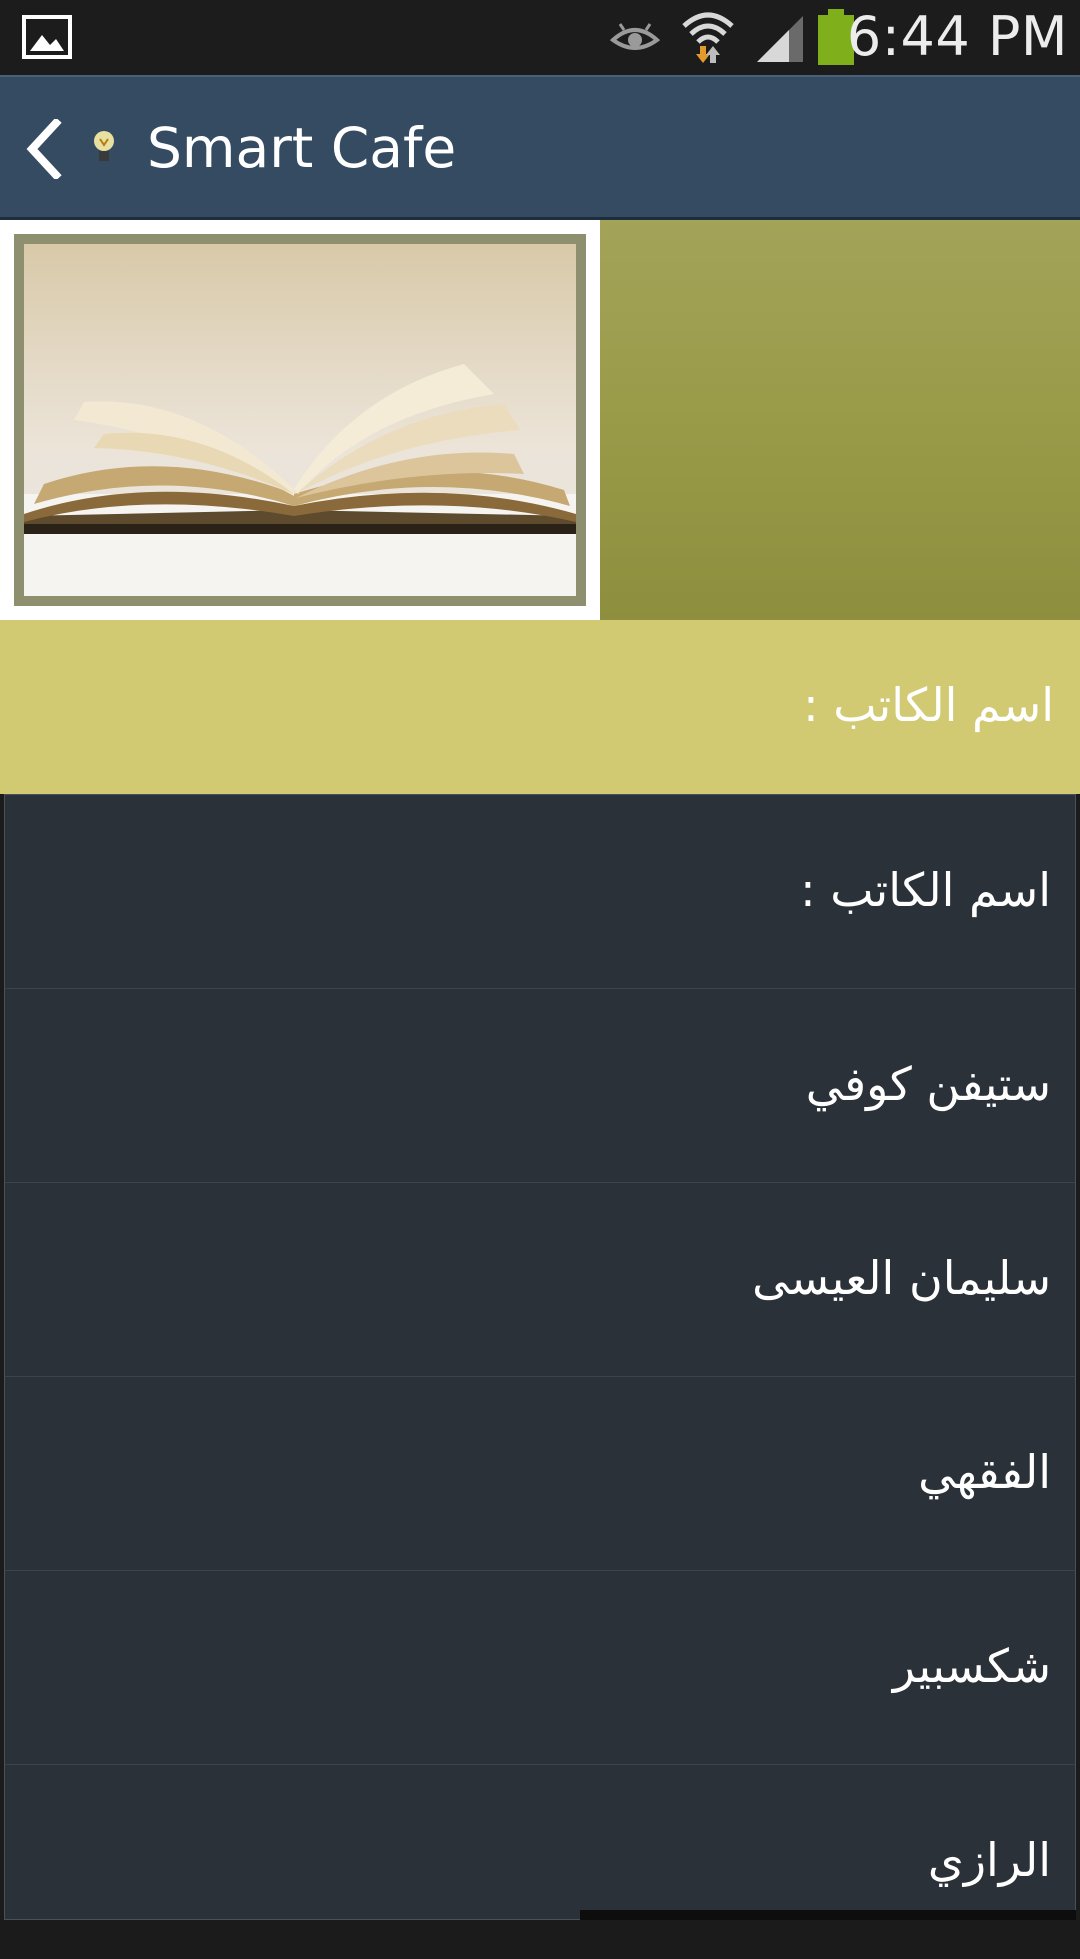 This screenshot has height=1959, width=1080. I want to click on list-item: سليمان العيسى, so click(540, 1280).